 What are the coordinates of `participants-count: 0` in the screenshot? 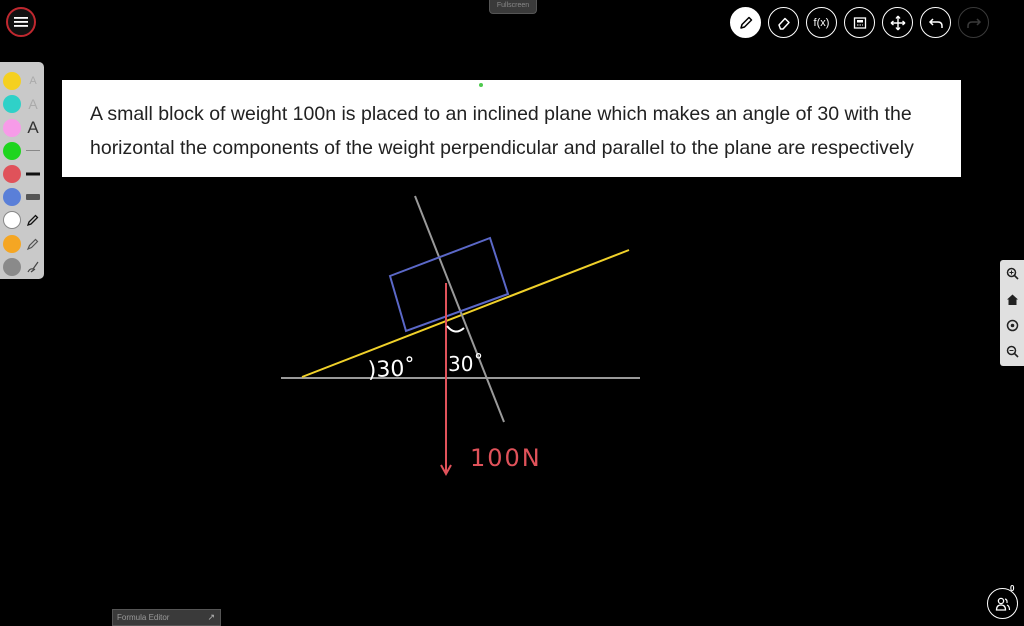 It's located at (1012, 588).